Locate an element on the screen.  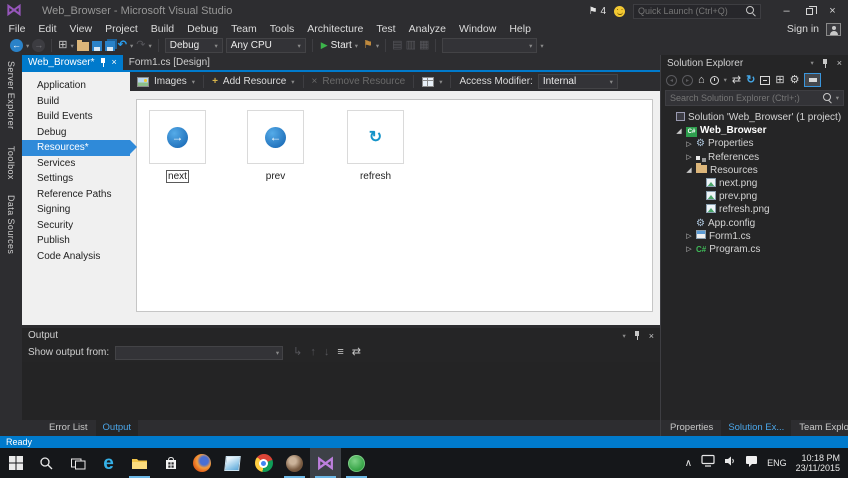
output-source-dropdown: ▾ is located at coordinates (199, 352).